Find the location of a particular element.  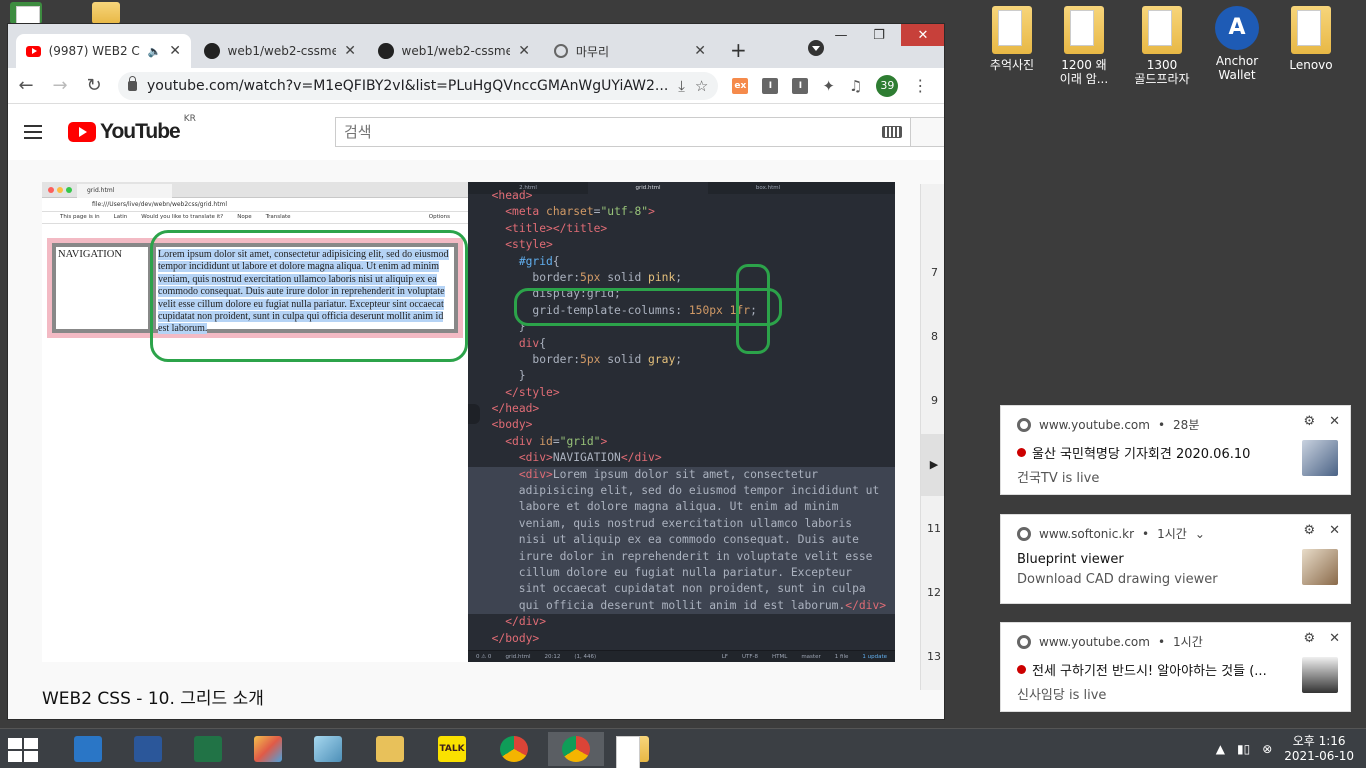

network-icon: ▮▯ is located at coordinates (1243, 749).